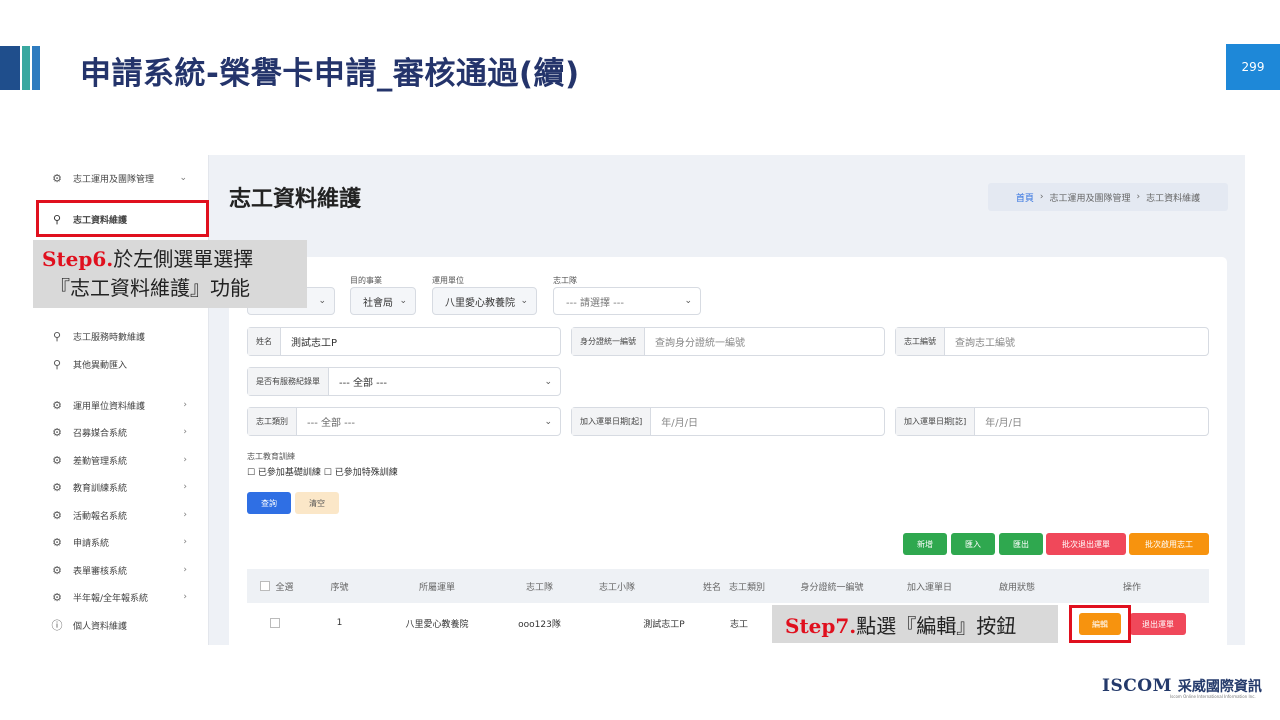  I want to click on breadcrumb-home-link: 首頁, so click(1025, 197).